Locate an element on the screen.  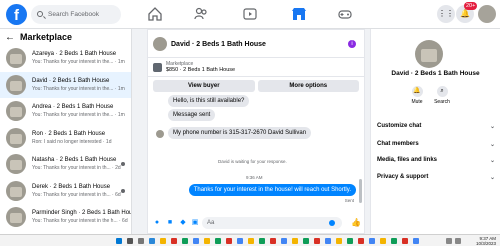
sticker-icon: ◆ is located at coordinates (183, 223).